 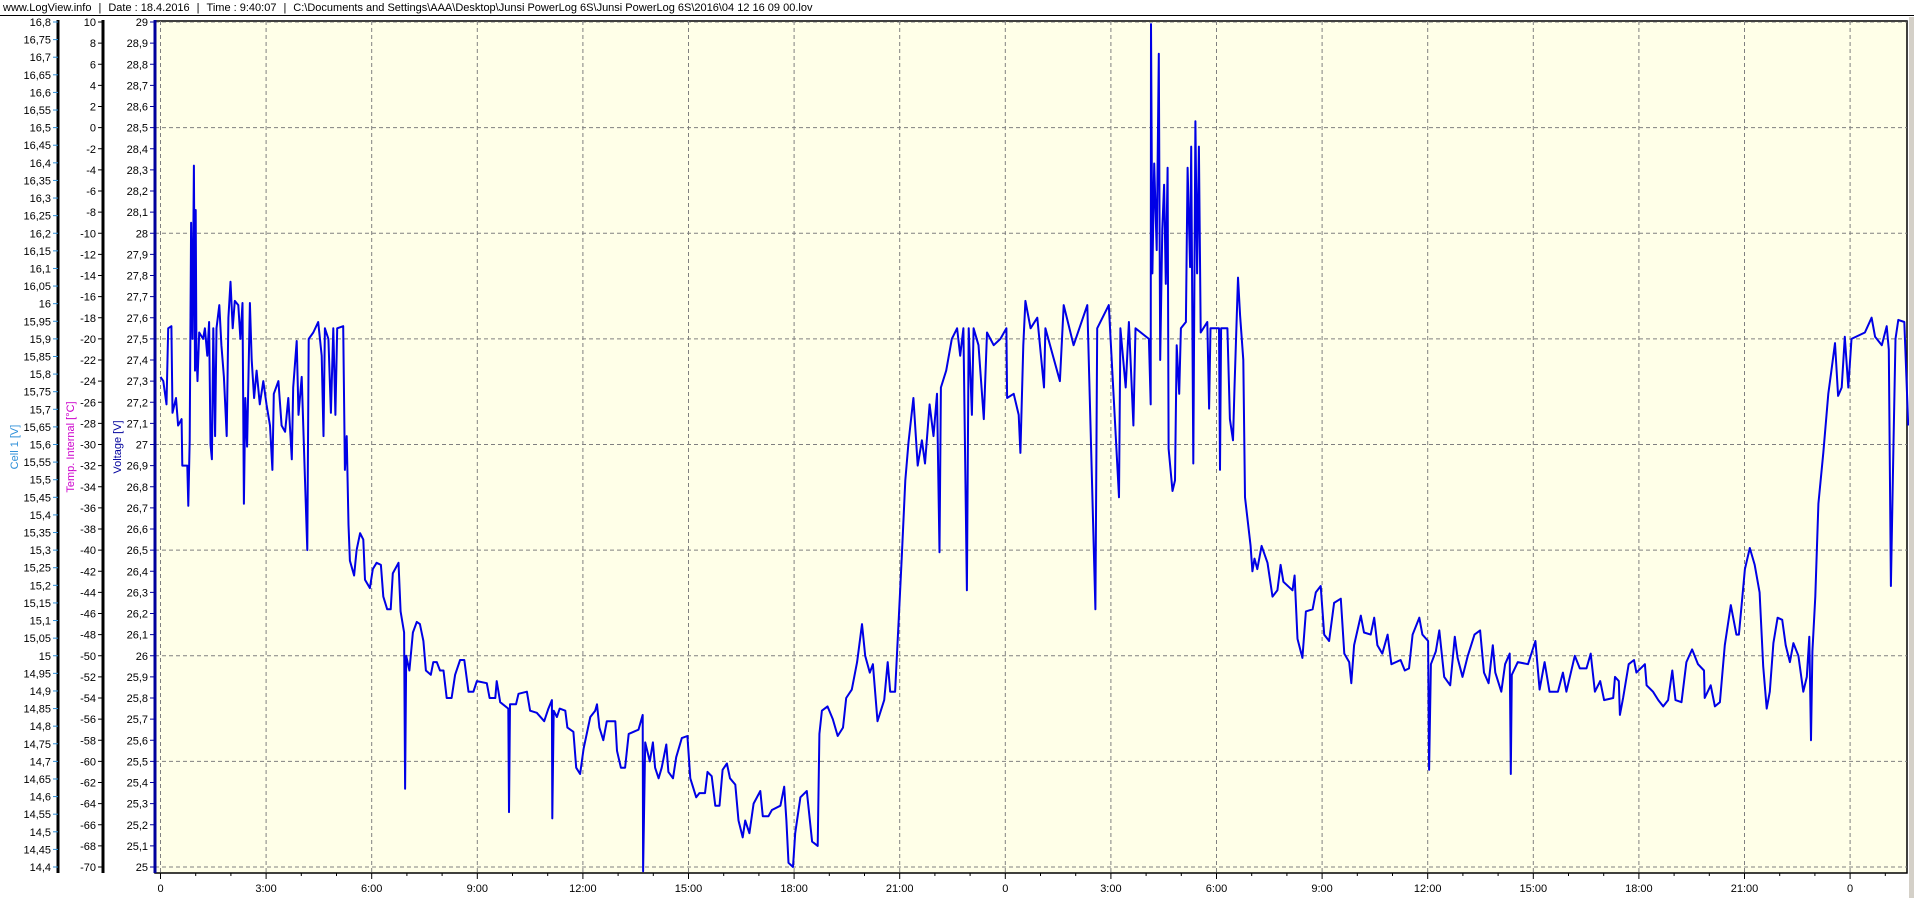 I want to click on voltage-tick-label: 26,2, so click(x=137, y=615).